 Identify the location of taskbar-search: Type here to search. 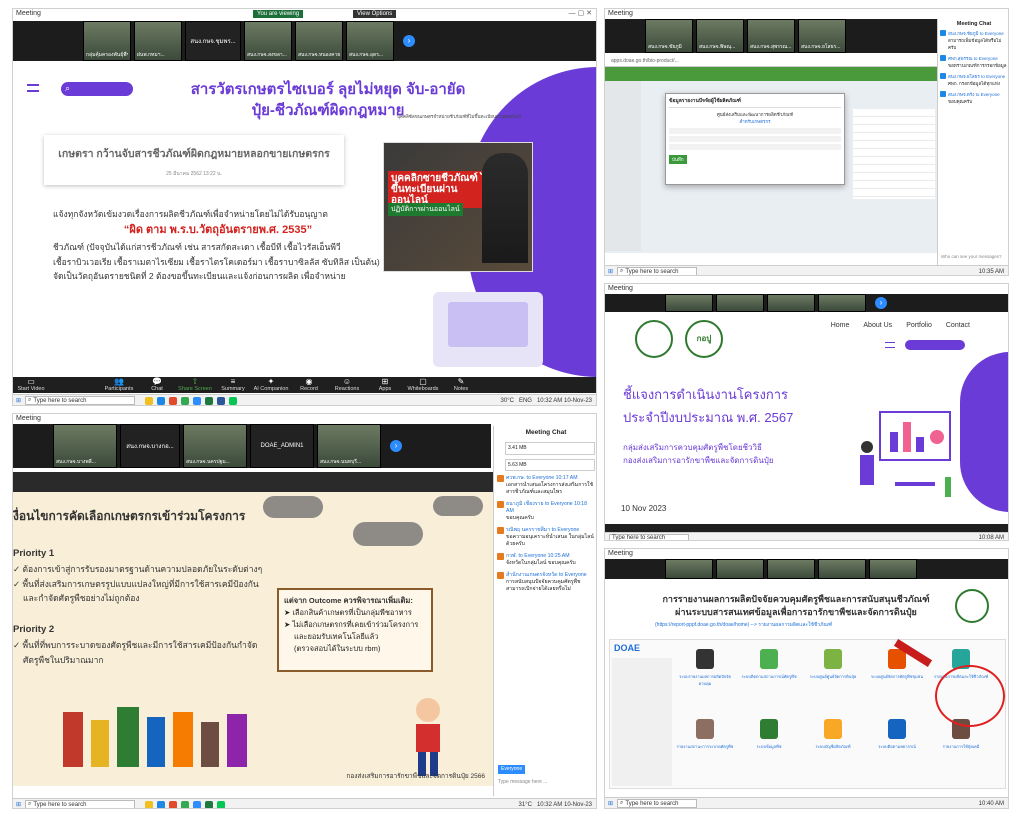
(649, 537).